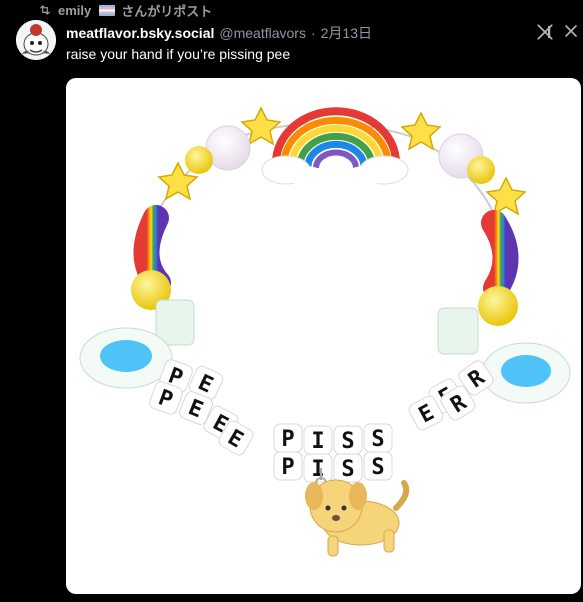 The image size is (583, 602). What do you see at coordinates (167, 11) in the screenshot?
I see `repost-suffix: さんがリポスト` at bounding box center [167, 11].